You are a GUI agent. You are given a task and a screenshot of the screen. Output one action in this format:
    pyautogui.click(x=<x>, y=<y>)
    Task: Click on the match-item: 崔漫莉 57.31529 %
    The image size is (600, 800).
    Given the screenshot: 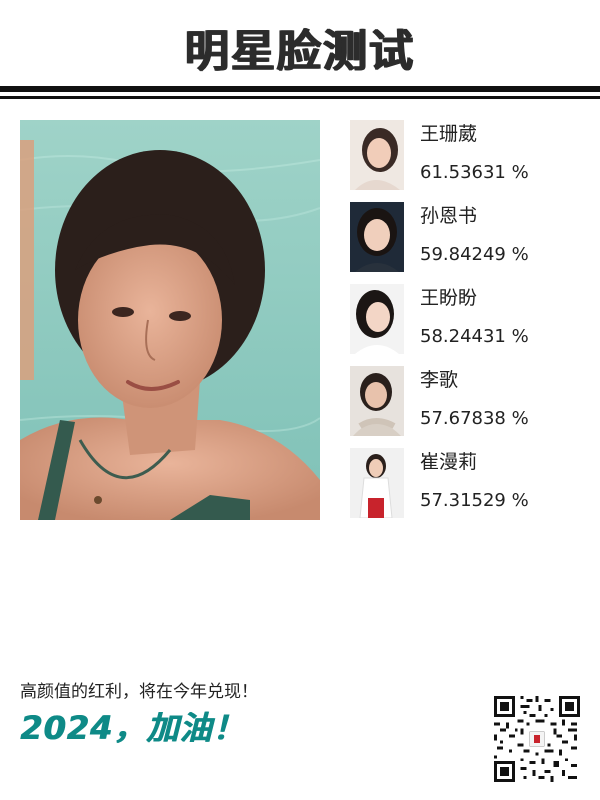 What is the action you would take?
    pyautogui.click(x=470, y=483)
    